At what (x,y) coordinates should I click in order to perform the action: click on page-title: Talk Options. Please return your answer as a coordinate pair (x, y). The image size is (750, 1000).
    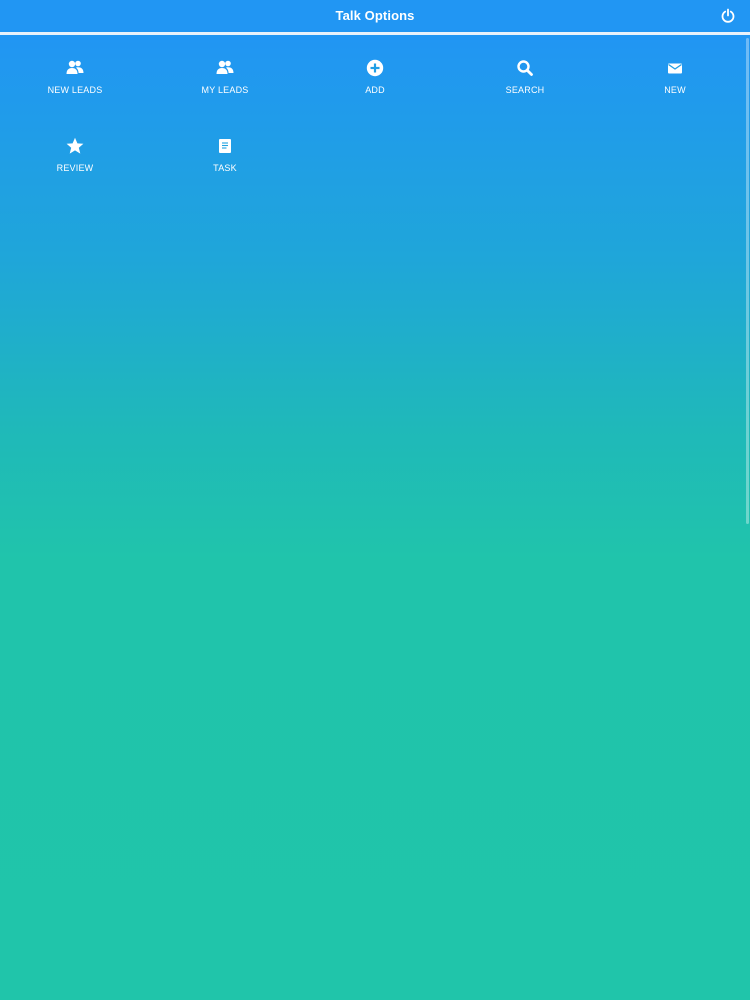
    Looking at the image, I should click on (375, 15).